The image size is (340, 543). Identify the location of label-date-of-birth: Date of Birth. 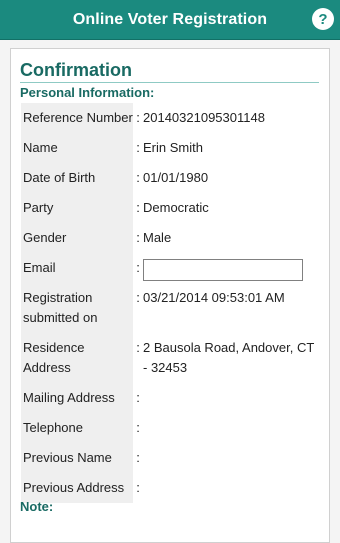
(77, 178).